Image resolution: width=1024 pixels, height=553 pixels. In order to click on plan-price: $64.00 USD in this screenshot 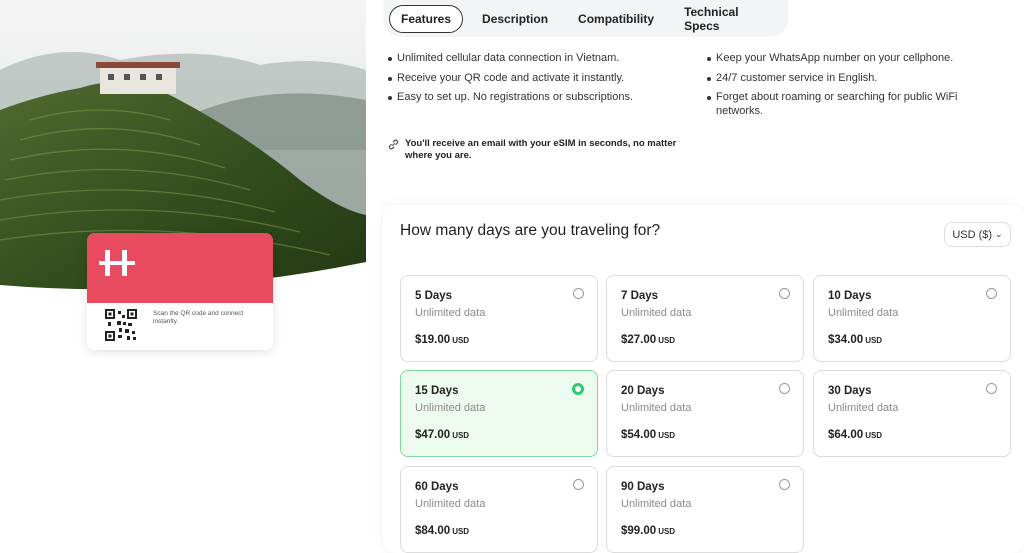, I will do `click(855, 435)`.